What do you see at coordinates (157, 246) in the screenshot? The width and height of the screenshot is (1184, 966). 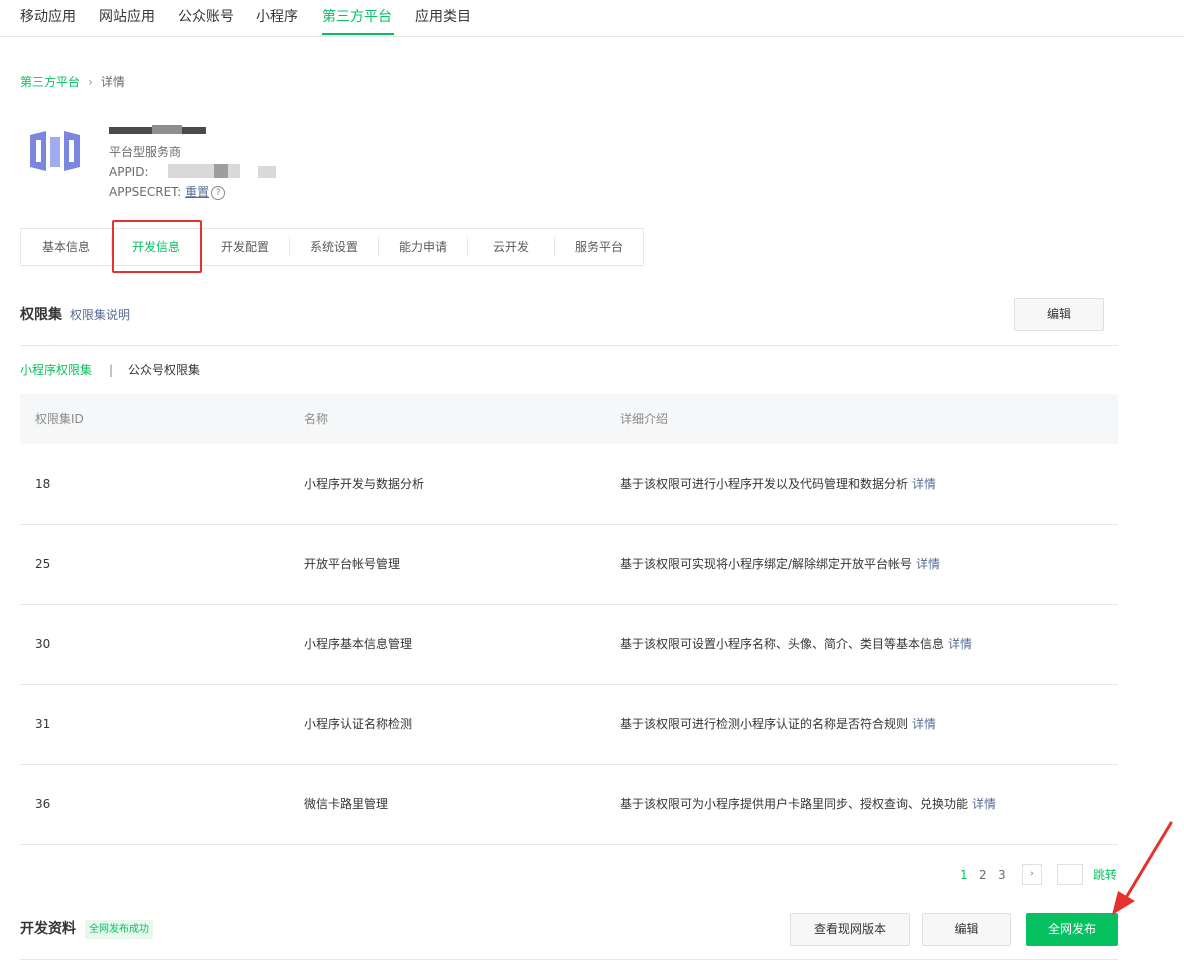 I see `highlight-box-dev-info` at bounding box center [157, 246].